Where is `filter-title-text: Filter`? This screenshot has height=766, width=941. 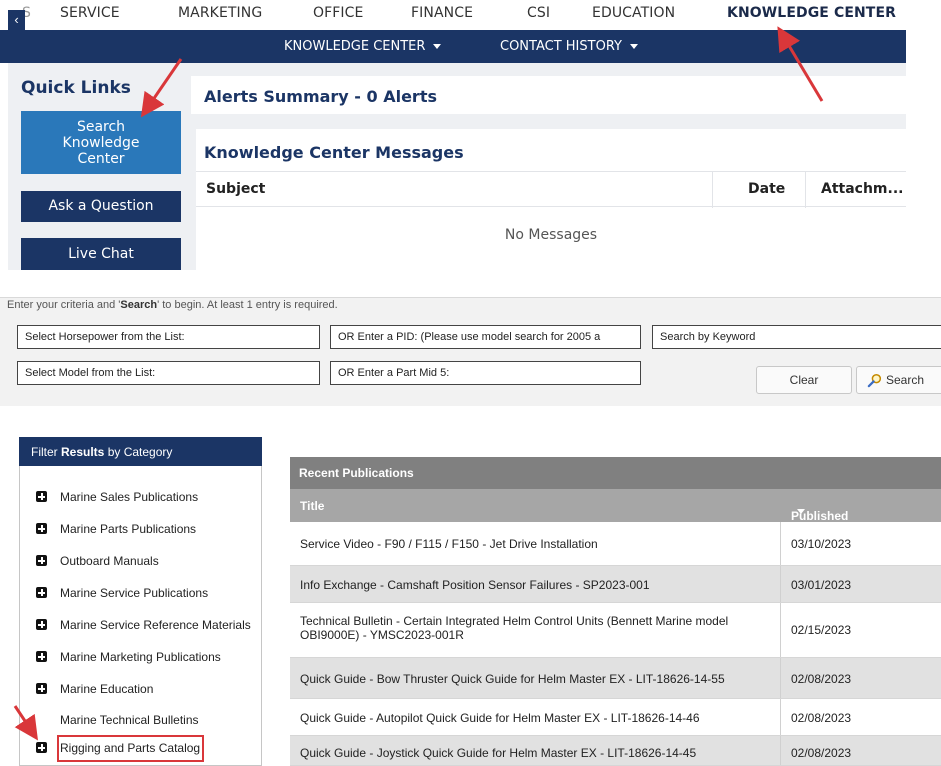 filter-title-text: Filter is located at coordinates (46, 452).